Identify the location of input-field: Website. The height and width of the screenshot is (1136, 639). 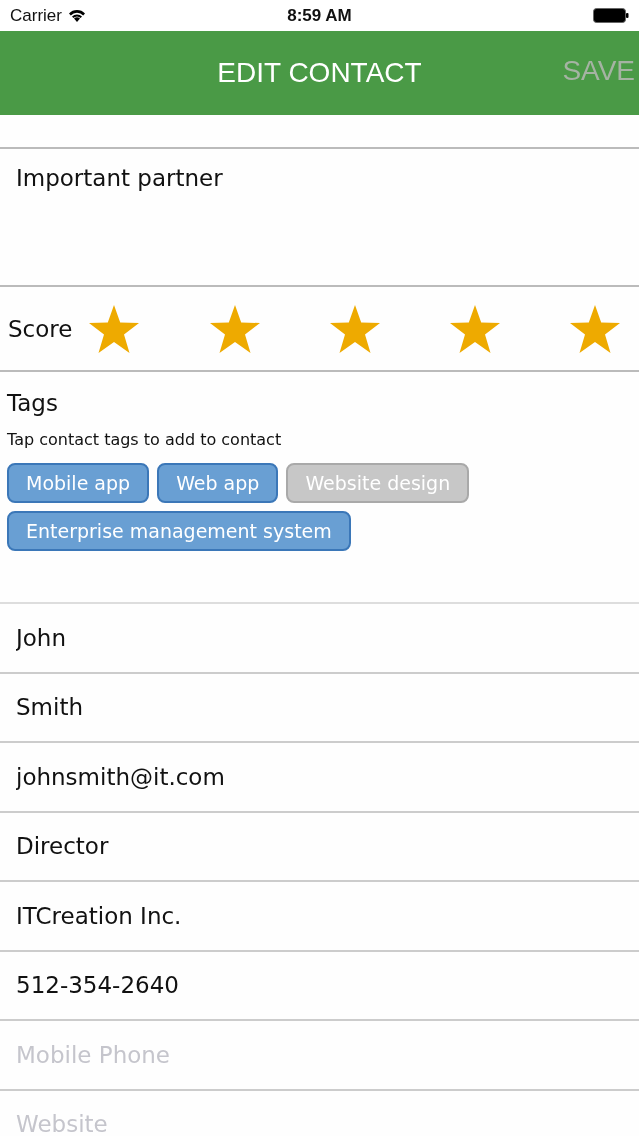
(316, 1123).